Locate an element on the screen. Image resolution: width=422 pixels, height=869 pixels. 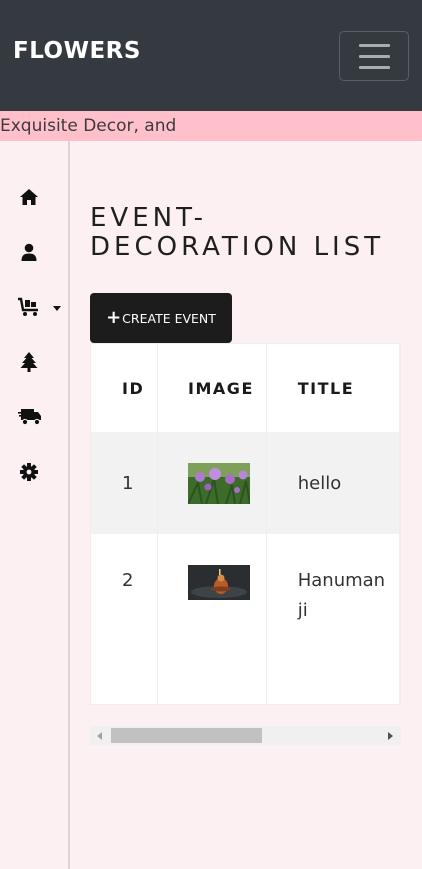
plus-icon: + is located at coordinates (114, 317).